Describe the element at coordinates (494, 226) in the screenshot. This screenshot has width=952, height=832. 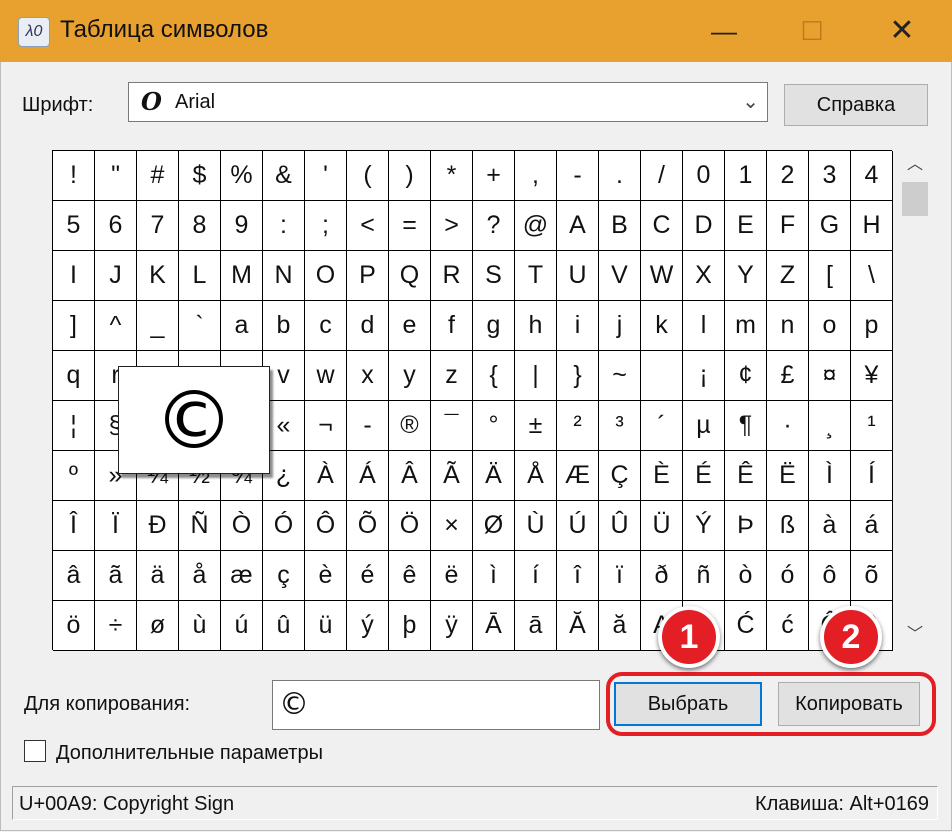
I see `char-cell: ?` at that location.